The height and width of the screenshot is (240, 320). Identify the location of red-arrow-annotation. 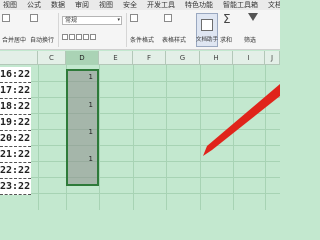
(241, 120).